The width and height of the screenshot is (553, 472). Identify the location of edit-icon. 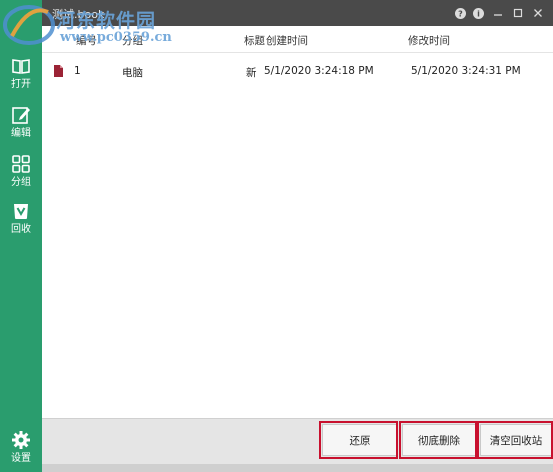
(21, 115).